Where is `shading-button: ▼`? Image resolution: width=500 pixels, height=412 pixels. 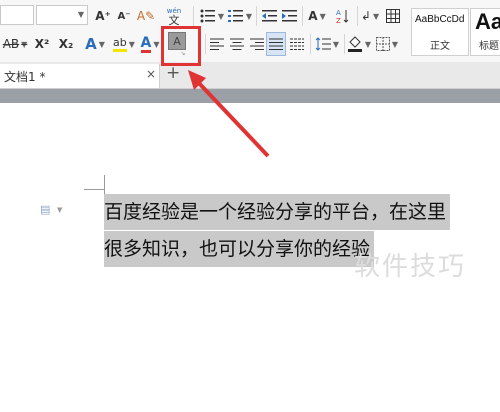 shading-button: ▼ is located at coordinates (359, 44).